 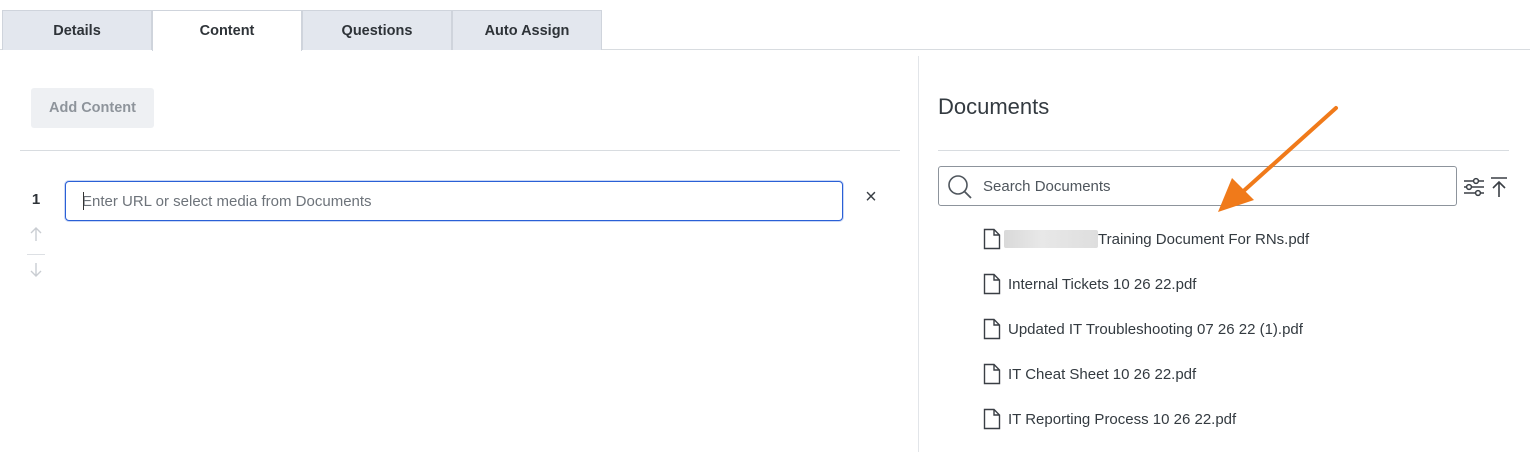 I want to click on tab-bar: Details Content Questions Auto Assign, so click(x=765, y=25).